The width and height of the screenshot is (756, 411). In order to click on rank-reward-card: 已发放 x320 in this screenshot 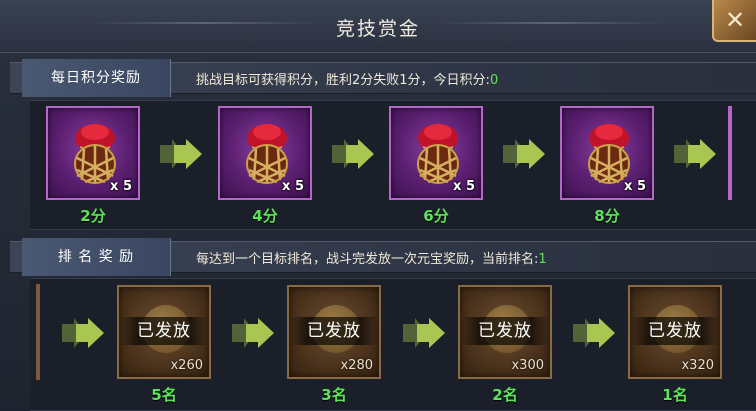, I will do `click(675, 332)`.